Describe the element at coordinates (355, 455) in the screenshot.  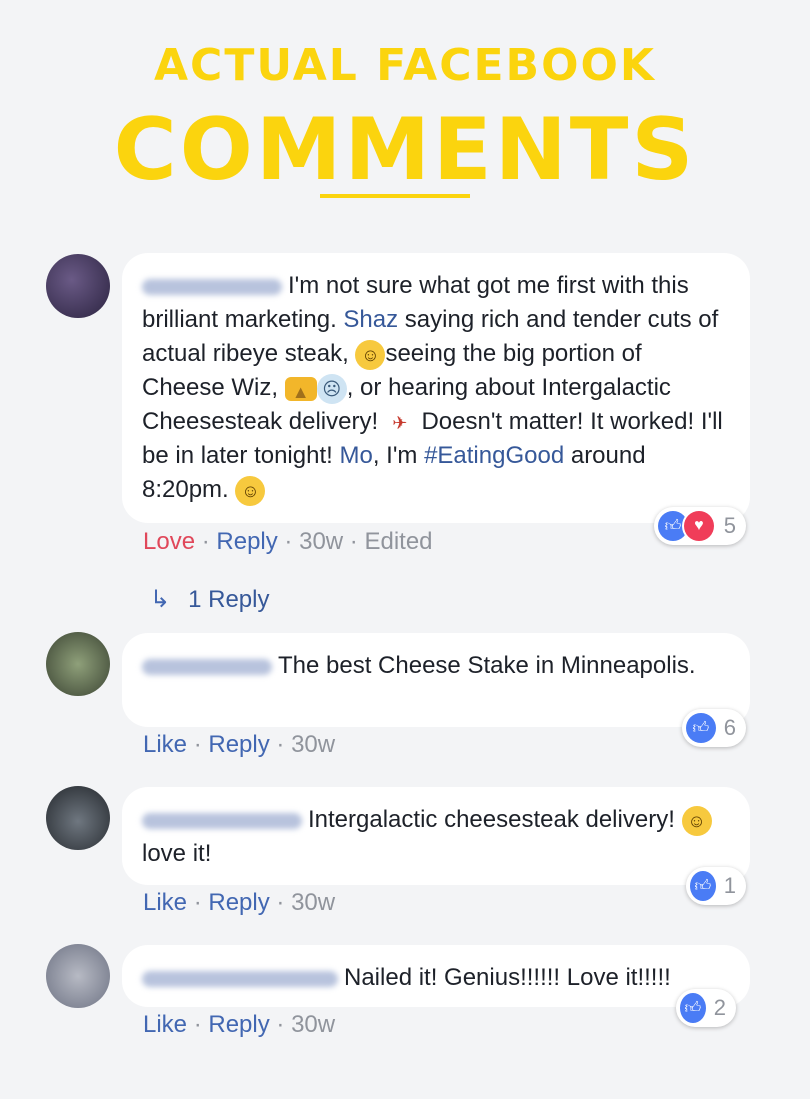
I see `mention-link: Mo` at that location.